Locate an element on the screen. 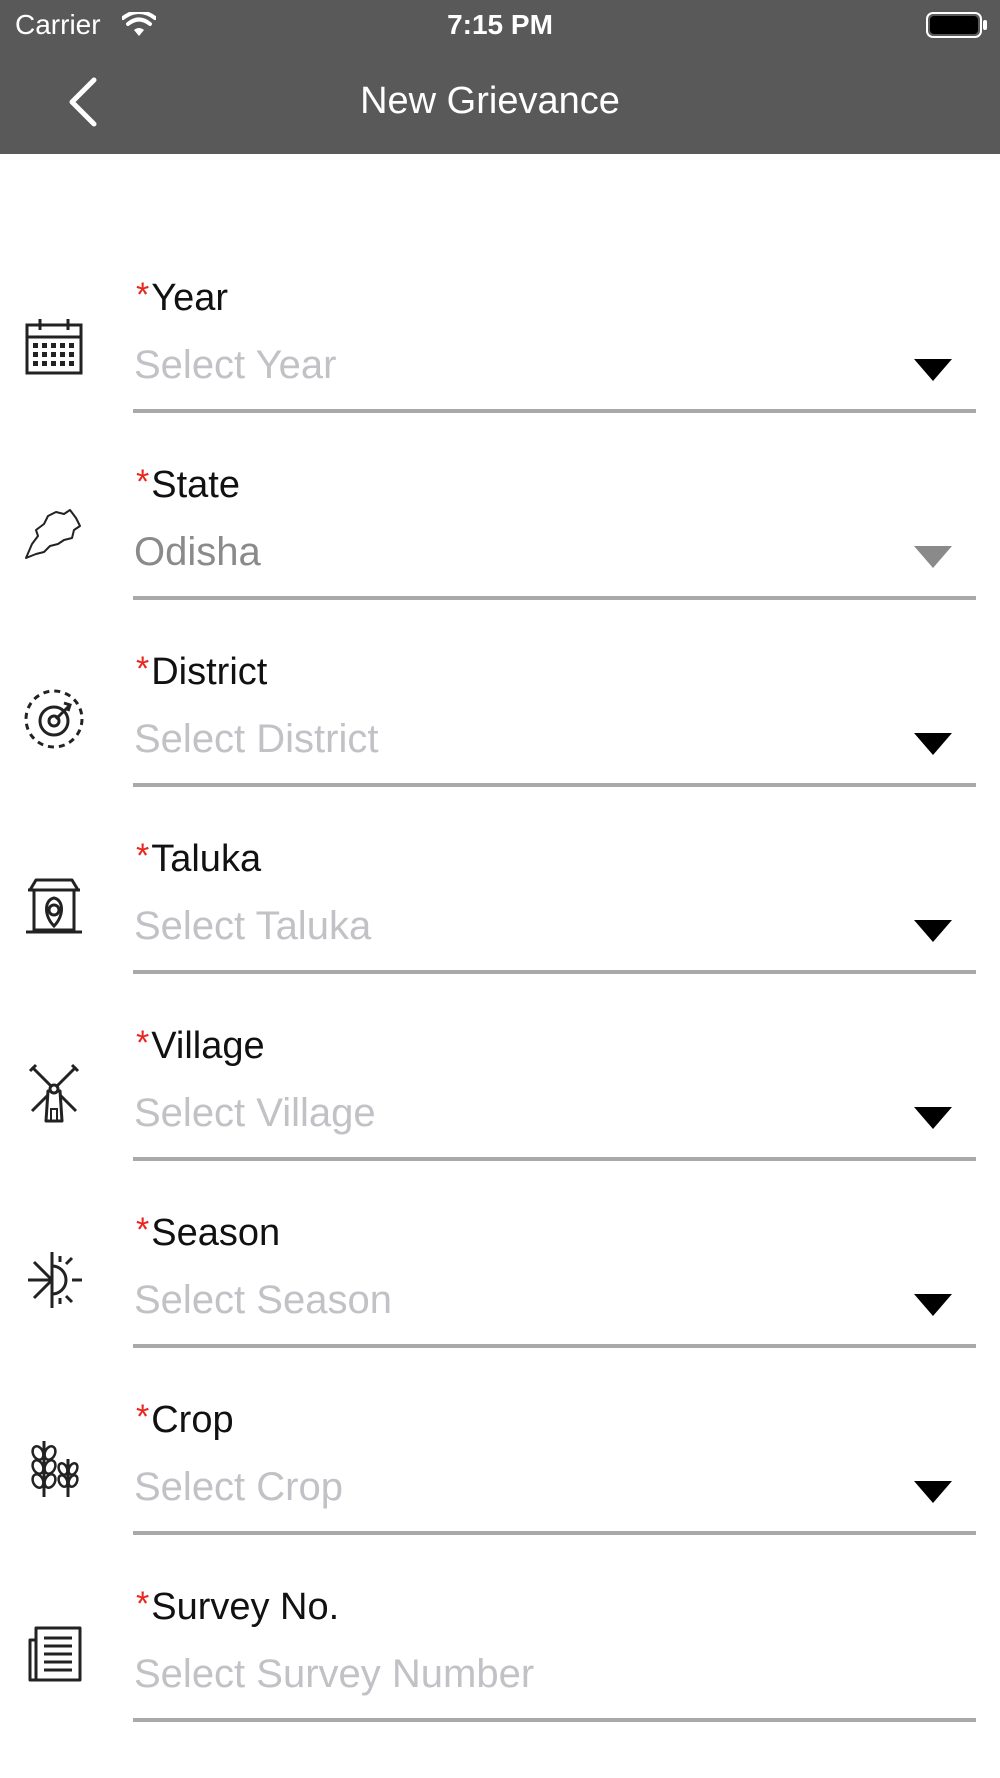 This screenshot has height=1778, width=1000. district-dropdown: Select District is located at coordinates (256, 739).